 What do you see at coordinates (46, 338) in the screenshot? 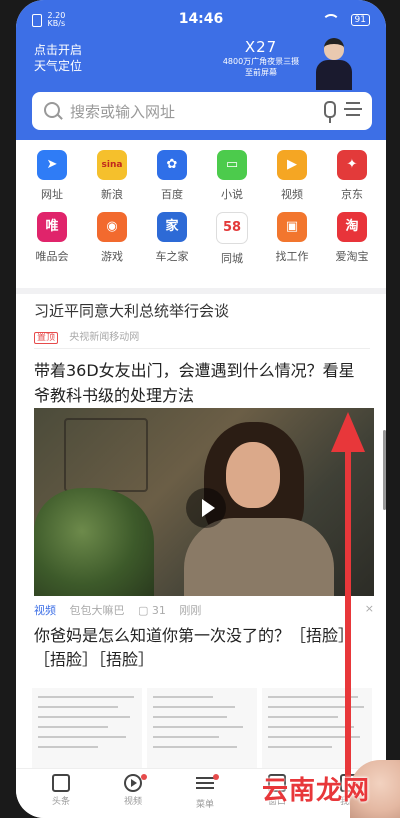
I see `pinned-badge: 置顶` at bounding box center [46, 338].